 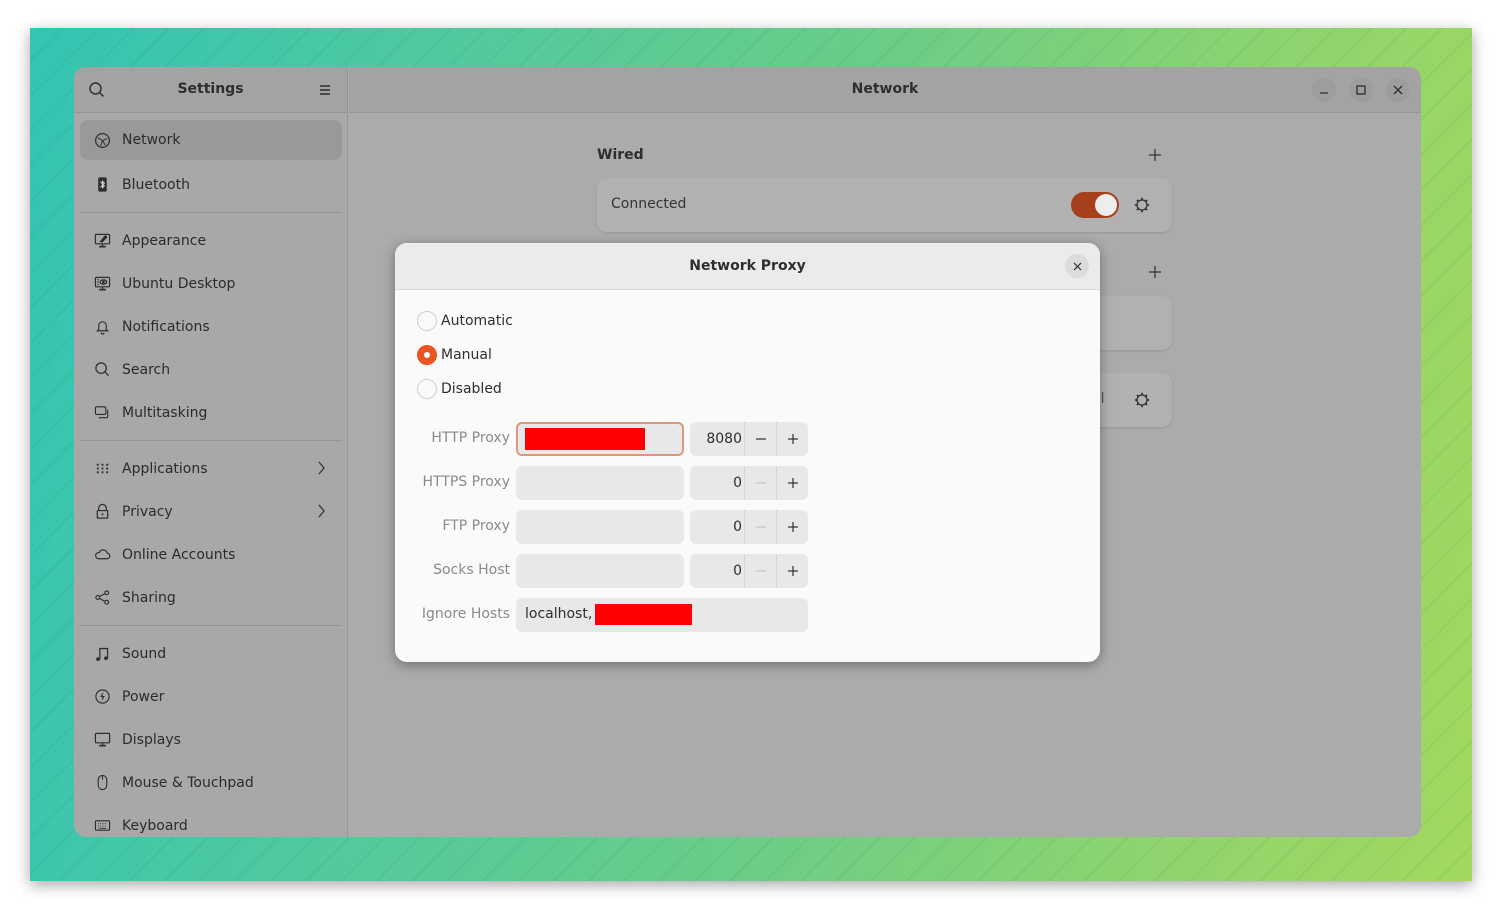 I want to click on sidebar-item-sound: Sound, so click(x=211, y=653).